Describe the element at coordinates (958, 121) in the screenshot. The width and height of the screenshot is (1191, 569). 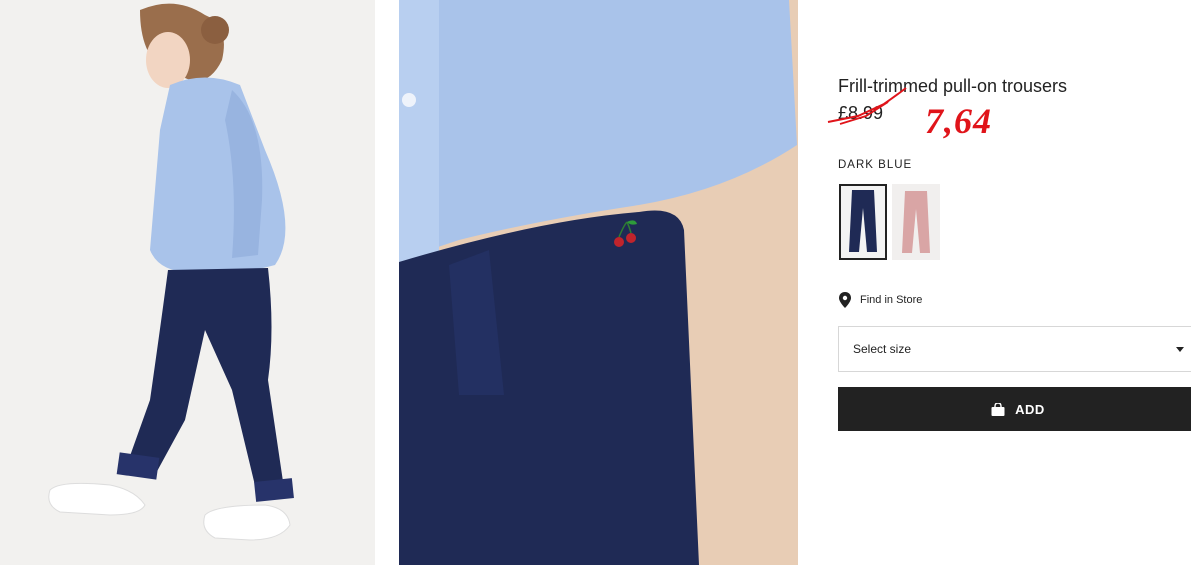
I see `new-price-annotation: 7,64` at that location.